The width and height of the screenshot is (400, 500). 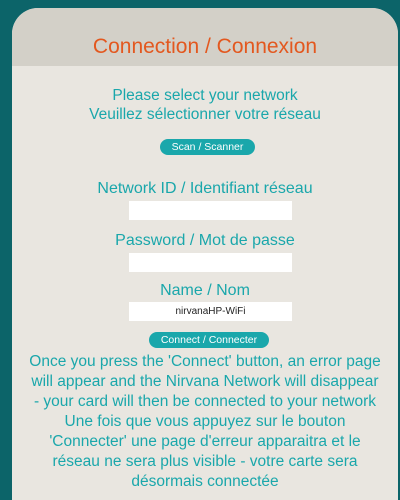 What do you see at coordinates (205, 290) in the screenshot?
I see `name-label: Name / Nom` at bounding box center [205, 290].